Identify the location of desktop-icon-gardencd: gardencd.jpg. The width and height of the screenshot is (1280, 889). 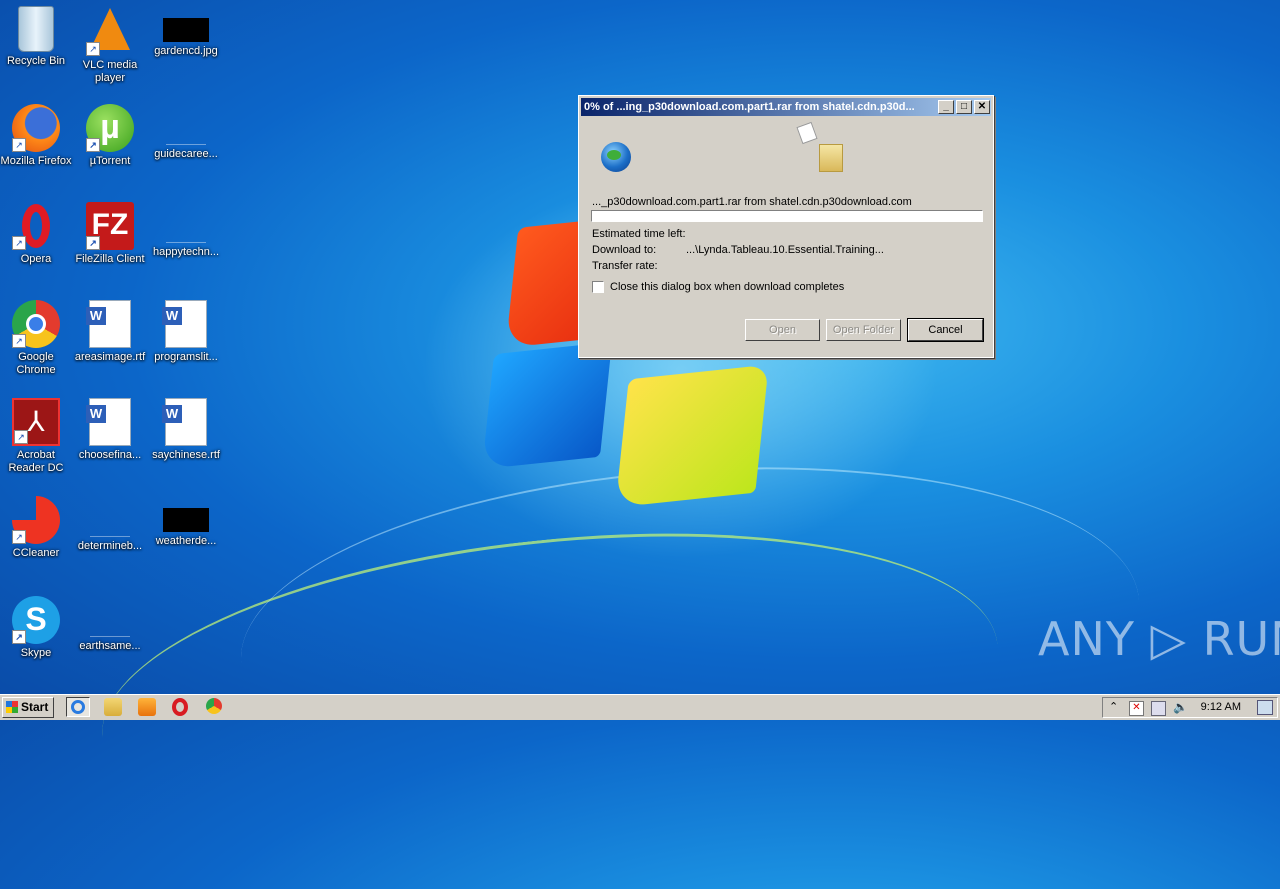
(186, 32).